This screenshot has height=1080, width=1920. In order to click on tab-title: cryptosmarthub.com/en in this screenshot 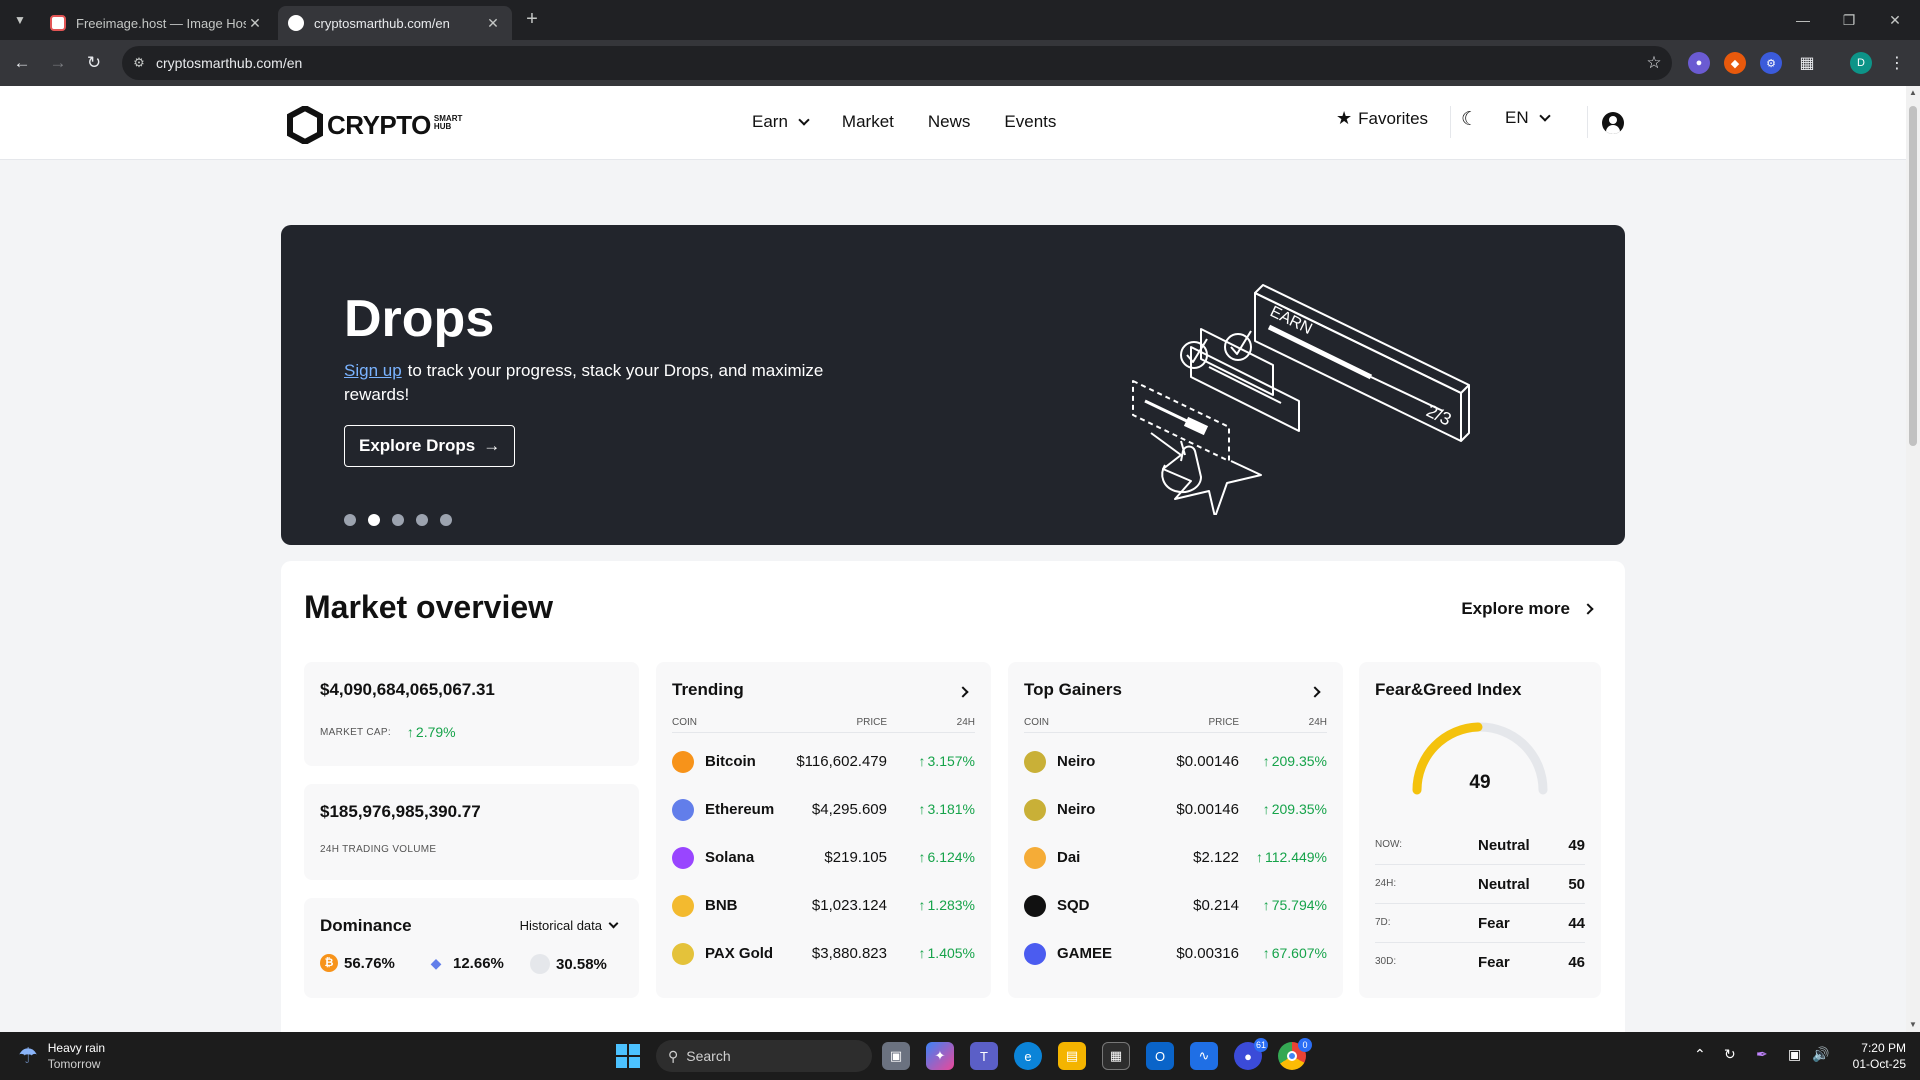, I will do `click(382, 23)`.